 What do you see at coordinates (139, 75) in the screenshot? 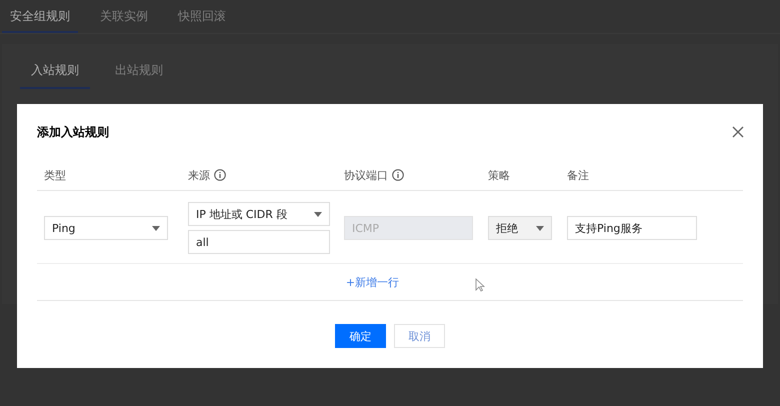
I see `rule-tab: 出站规则` at bounding box center [139, 75].